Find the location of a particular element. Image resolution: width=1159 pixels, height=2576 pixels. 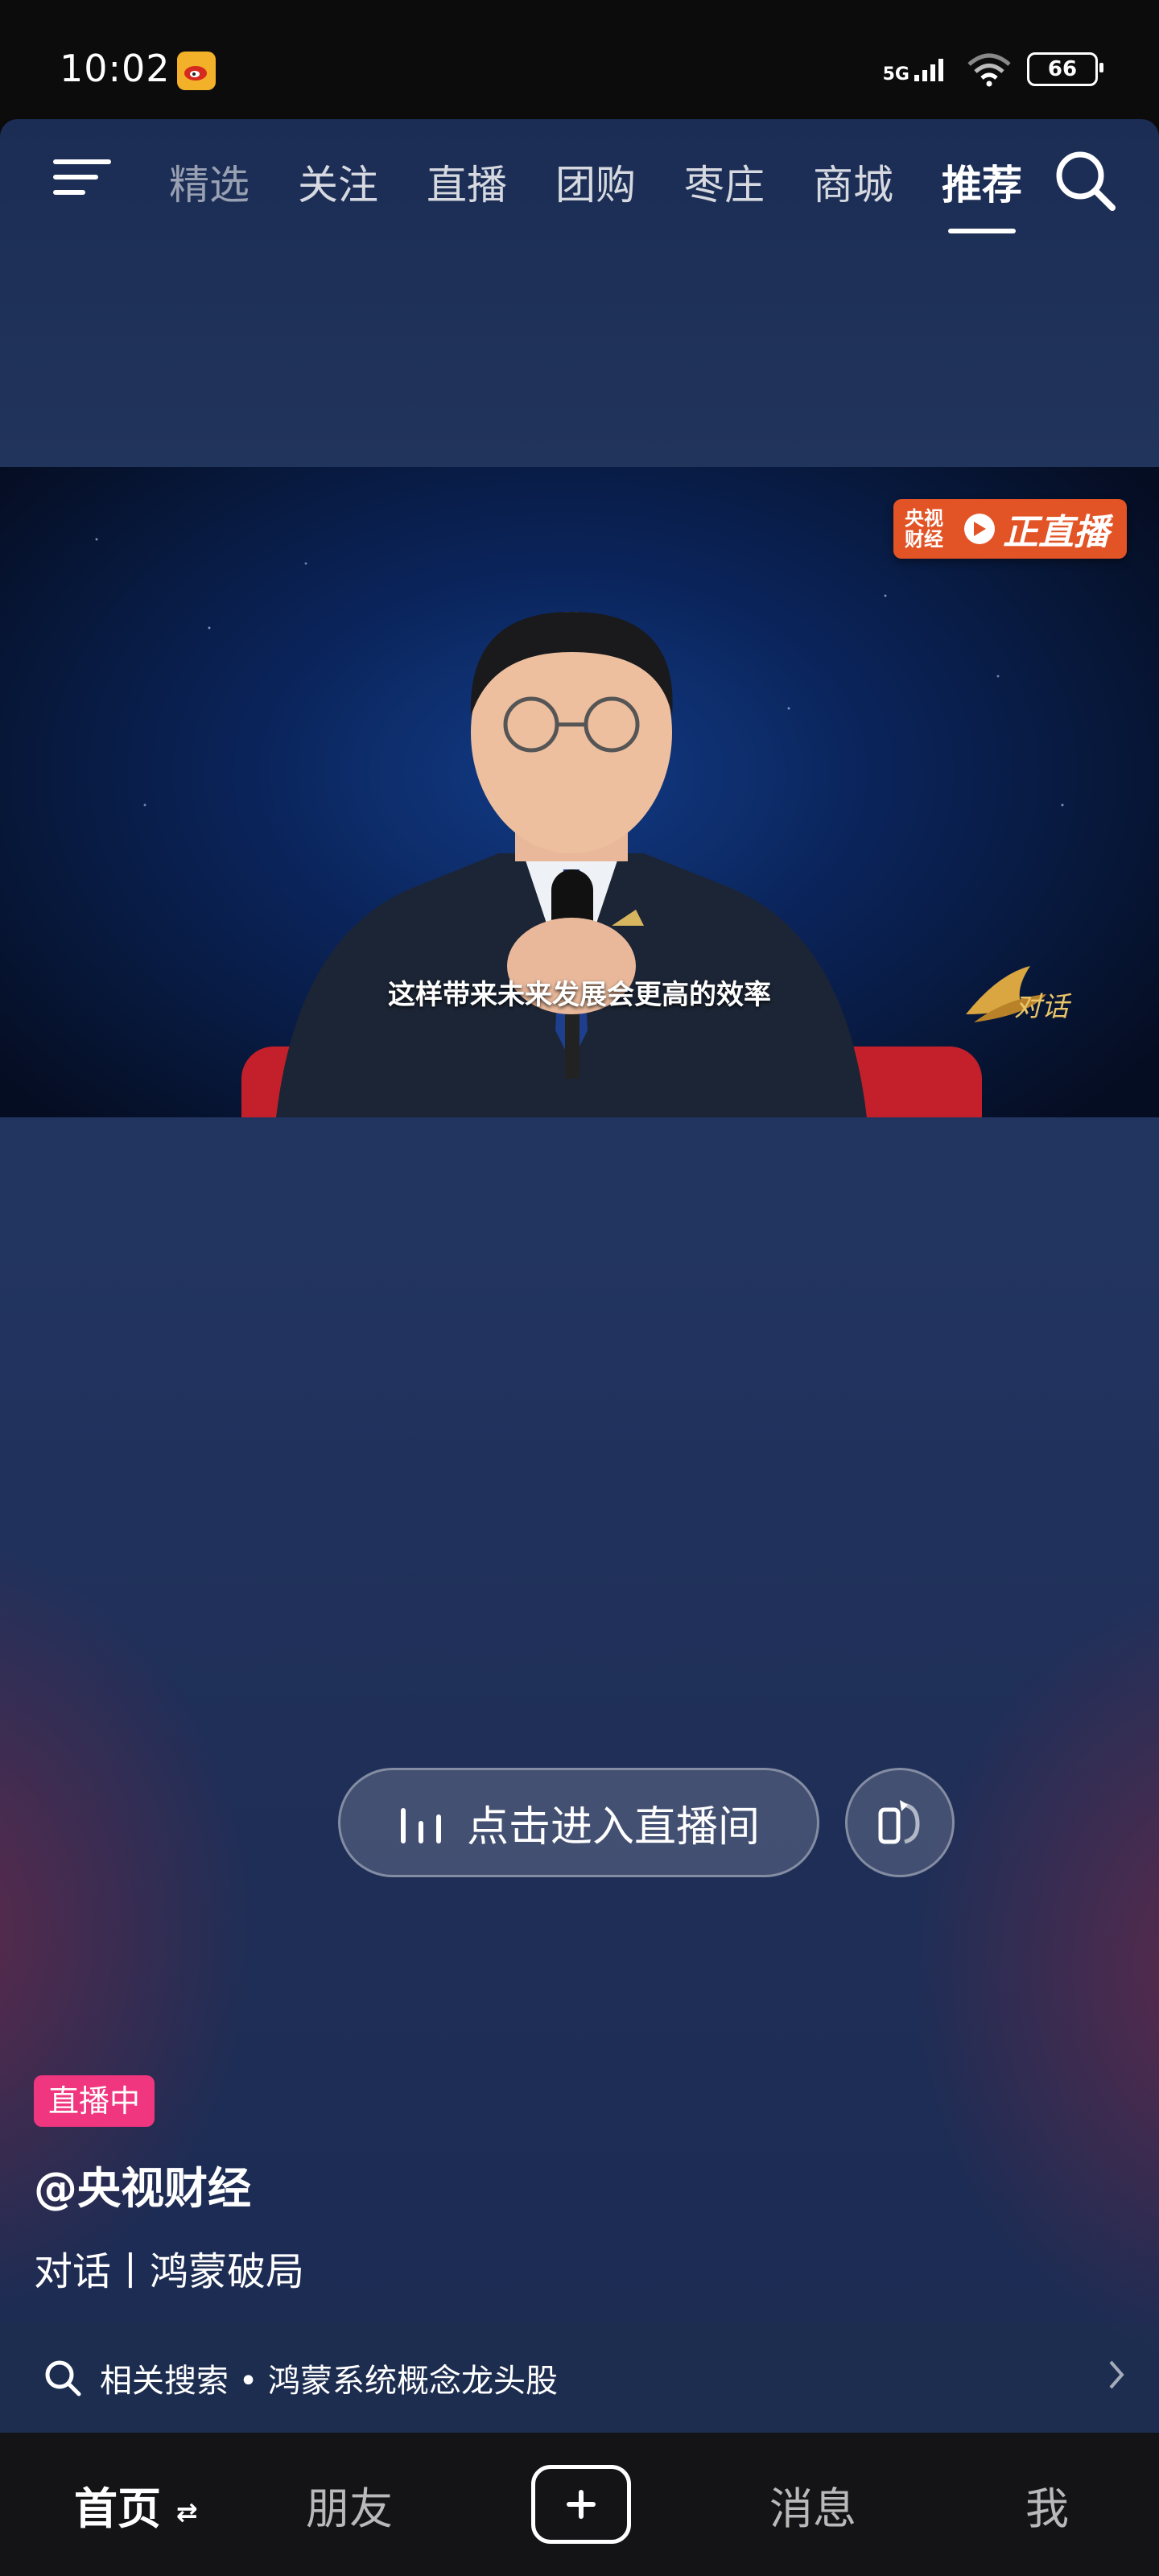

status-indicators: 5G 66 is located at coordinates (992, 69).